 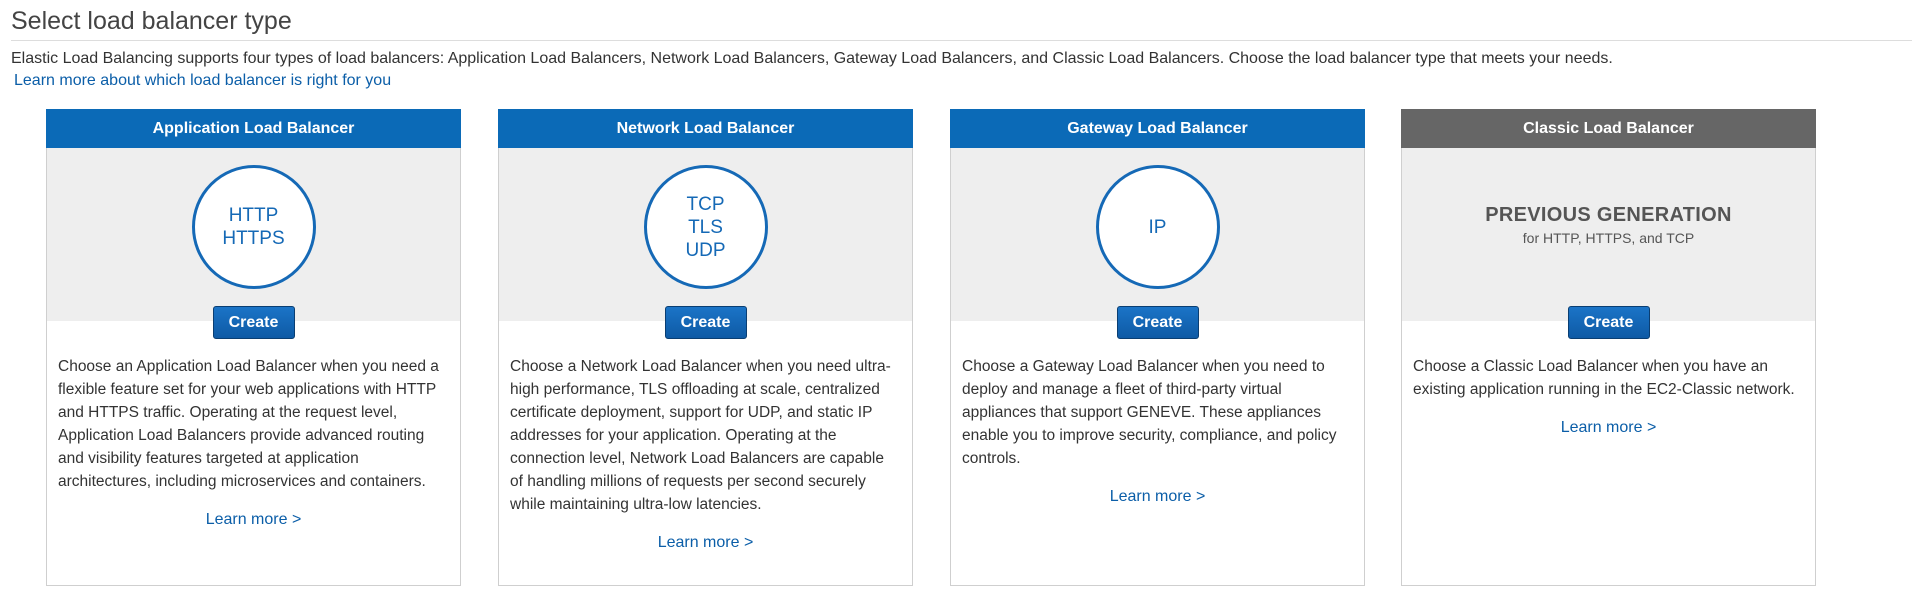 I want to click on card-header-title: Classic Load Balancer, so click(x=1608, y=128).